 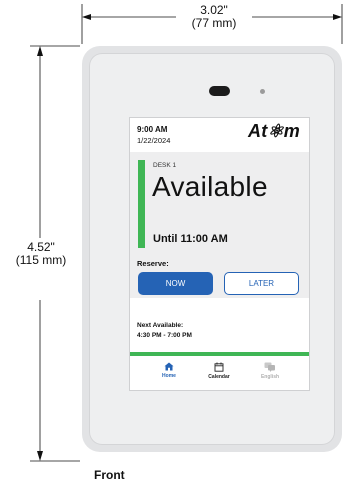 I want to click on nav-language: English, so click(x=270, y=371).